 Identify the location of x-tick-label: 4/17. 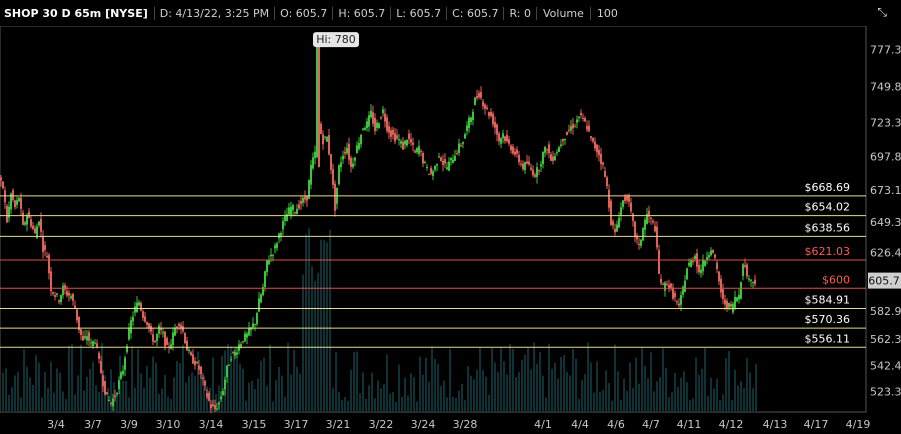
(816, 424).